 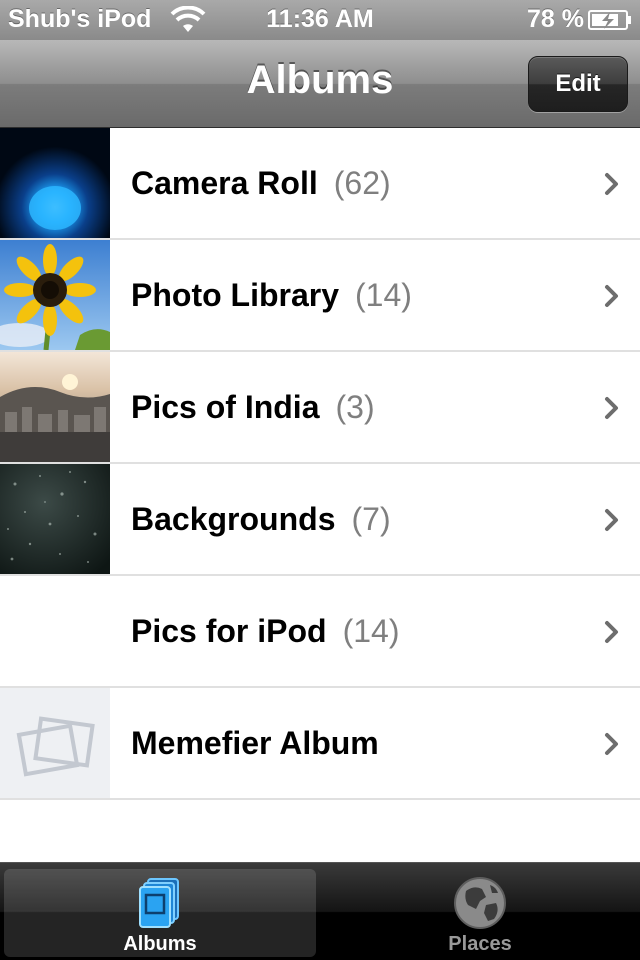 I want to click on battery-charging-icon, so click(x=609, y=20).